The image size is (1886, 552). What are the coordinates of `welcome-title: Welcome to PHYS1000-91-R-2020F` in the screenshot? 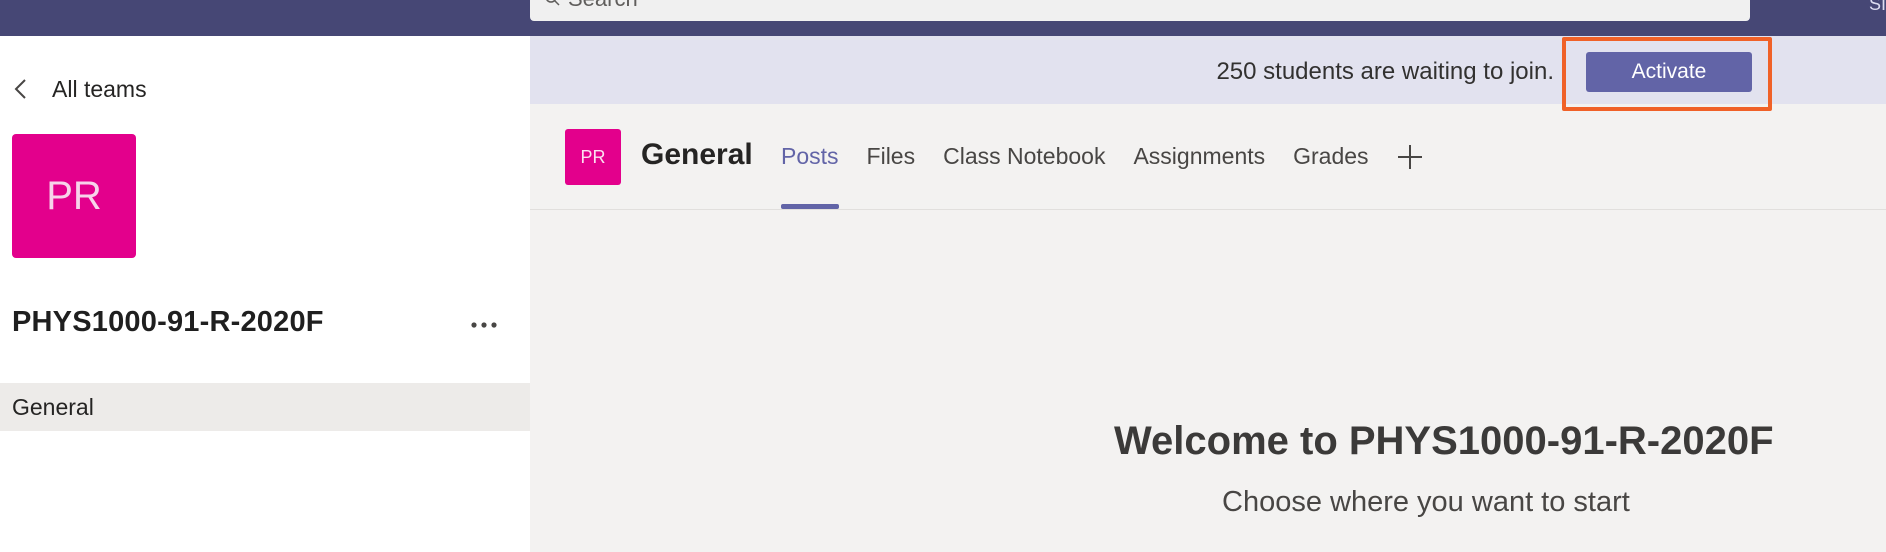 It's located at (1444, 441).